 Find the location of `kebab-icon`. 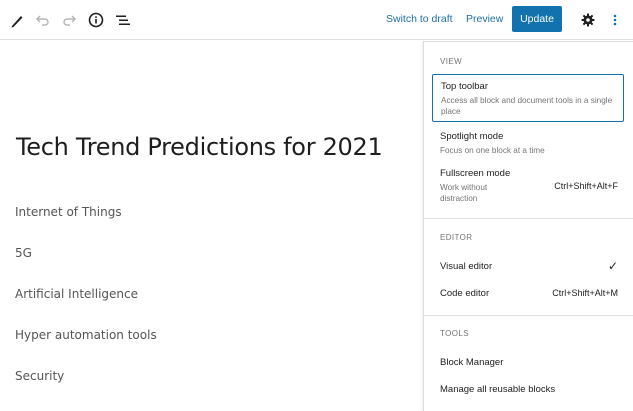

kebab-icon is located at coordinates (615, 20).